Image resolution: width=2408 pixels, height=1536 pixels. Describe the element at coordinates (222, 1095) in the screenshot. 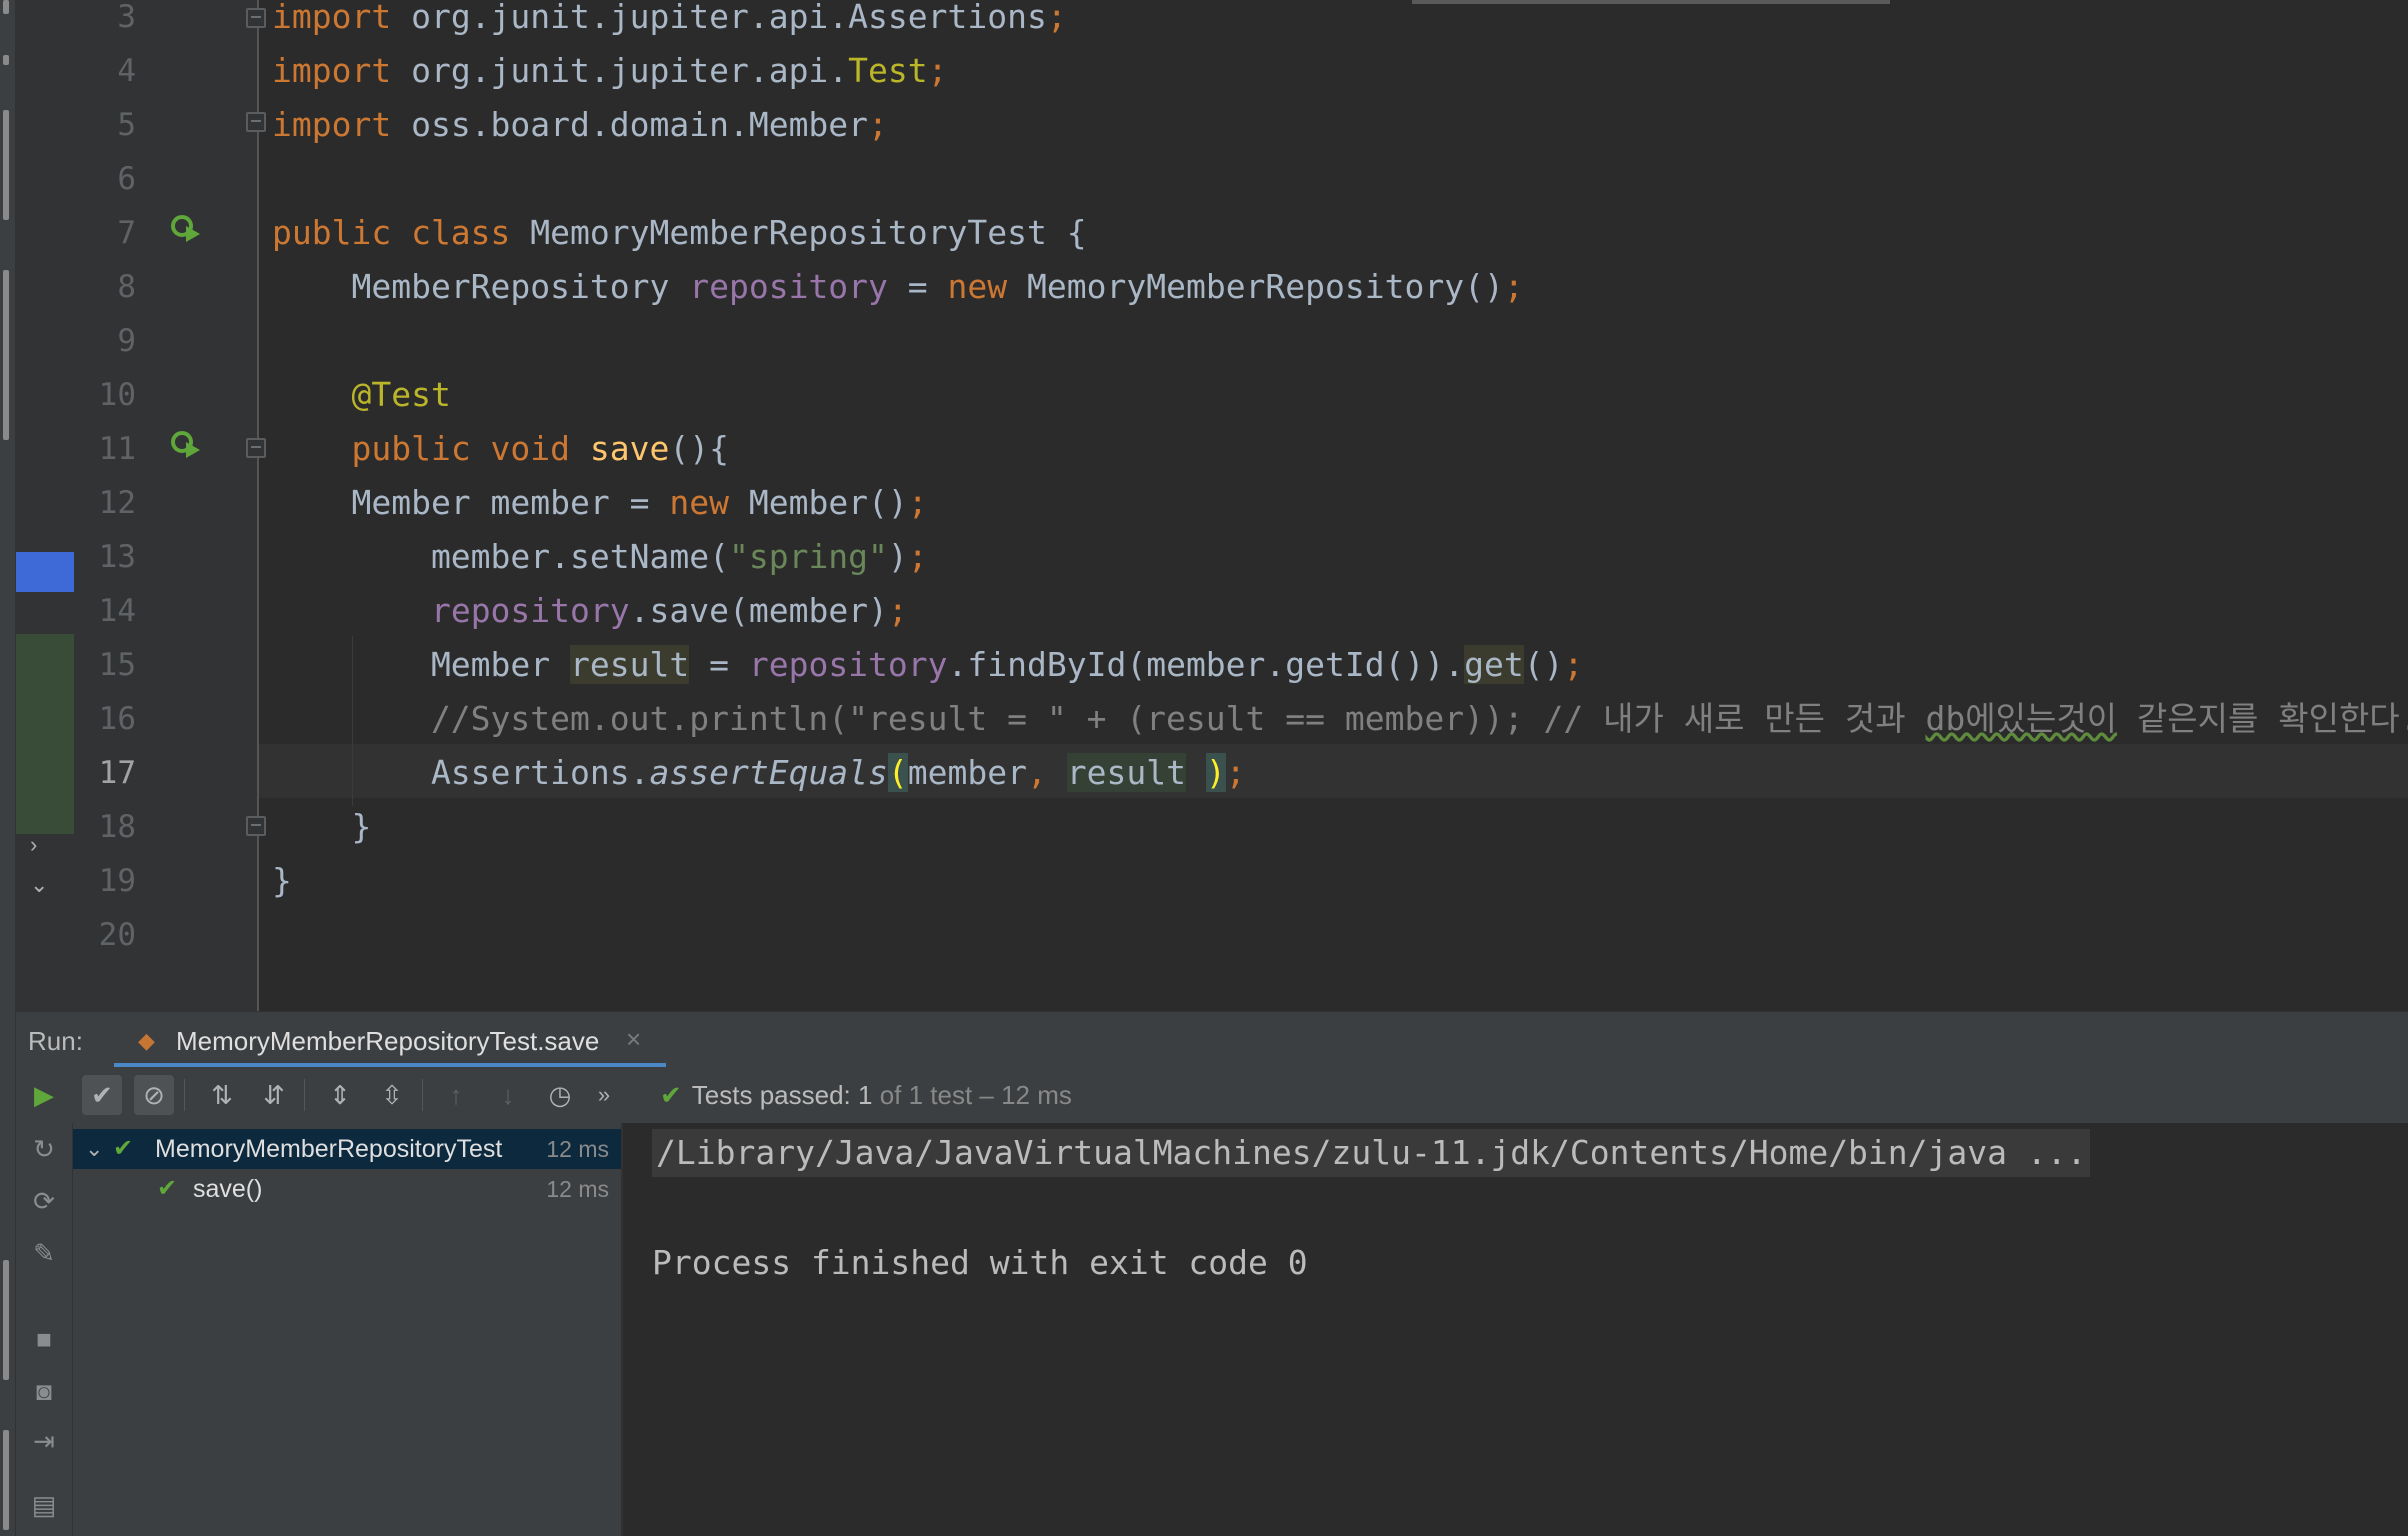

I see `sort-alphabetically-icon: ⇅` at that location.